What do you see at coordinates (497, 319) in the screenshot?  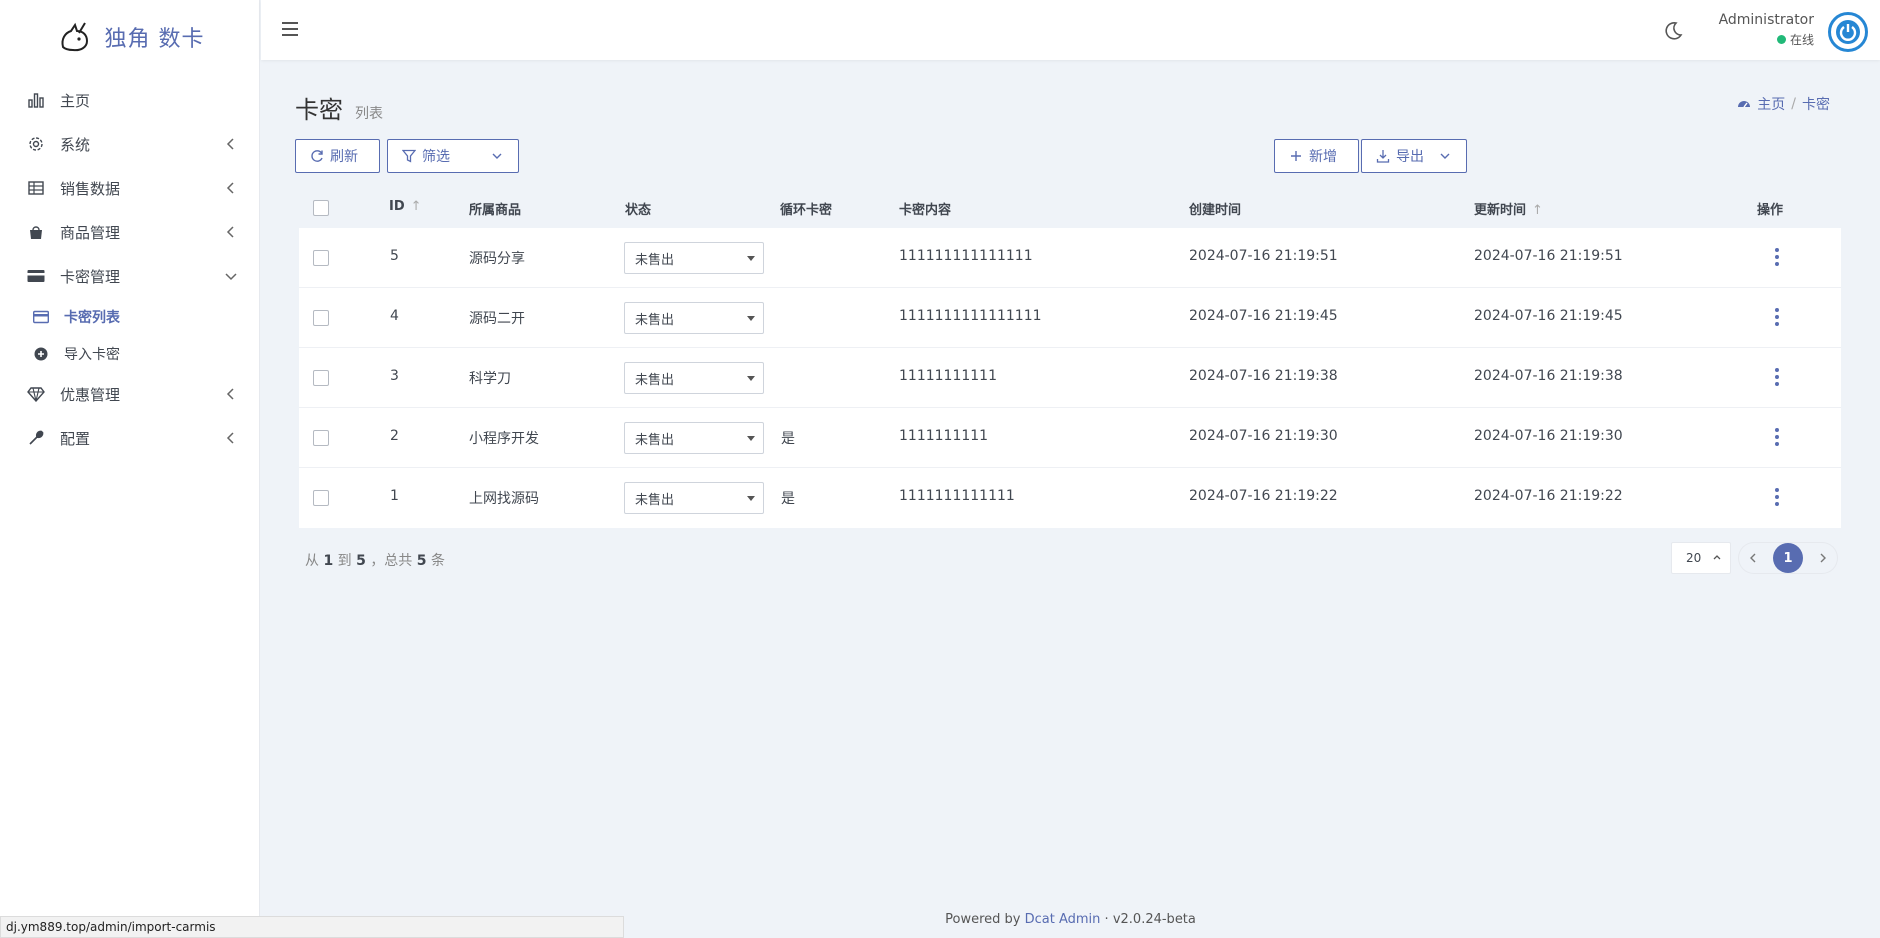 I see `cell-product: 源码二开` at bounding box center [497, 319].